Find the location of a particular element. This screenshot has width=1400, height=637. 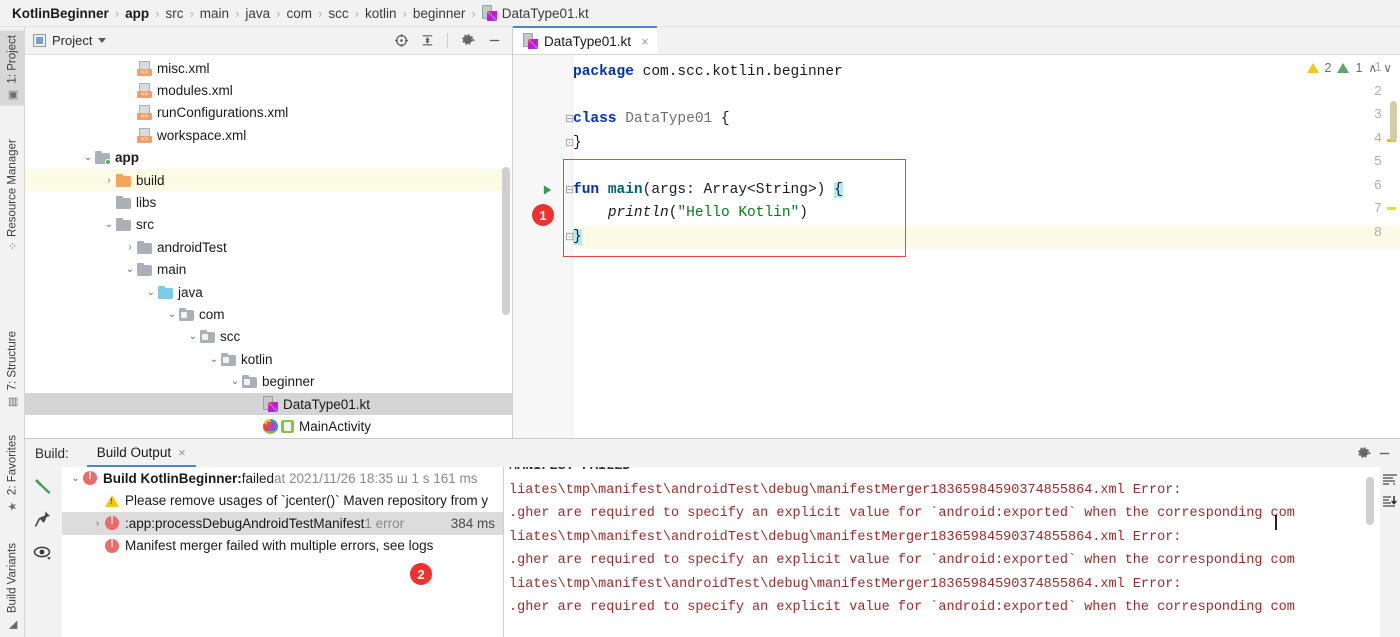

eye-icon is located at coordinates (43, 553).